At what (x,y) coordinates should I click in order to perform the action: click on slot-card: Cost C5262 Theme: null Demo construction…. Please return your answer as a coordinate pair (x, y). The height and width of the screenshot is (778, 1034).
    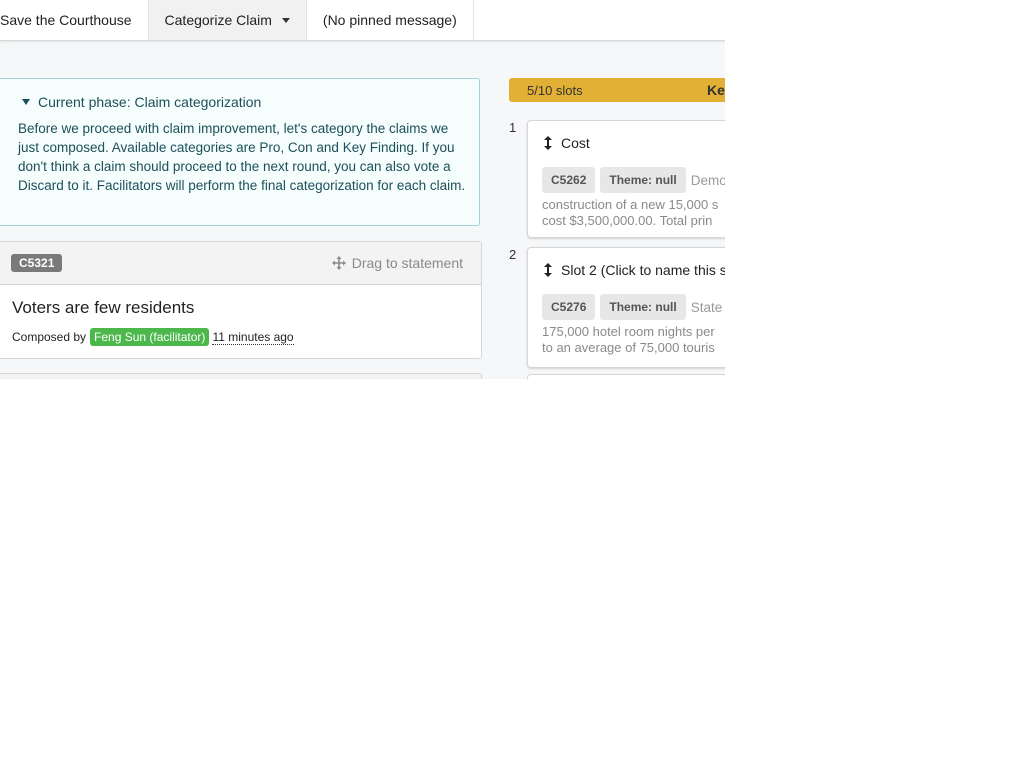
    Looking at the image, I should click on (626, 179).